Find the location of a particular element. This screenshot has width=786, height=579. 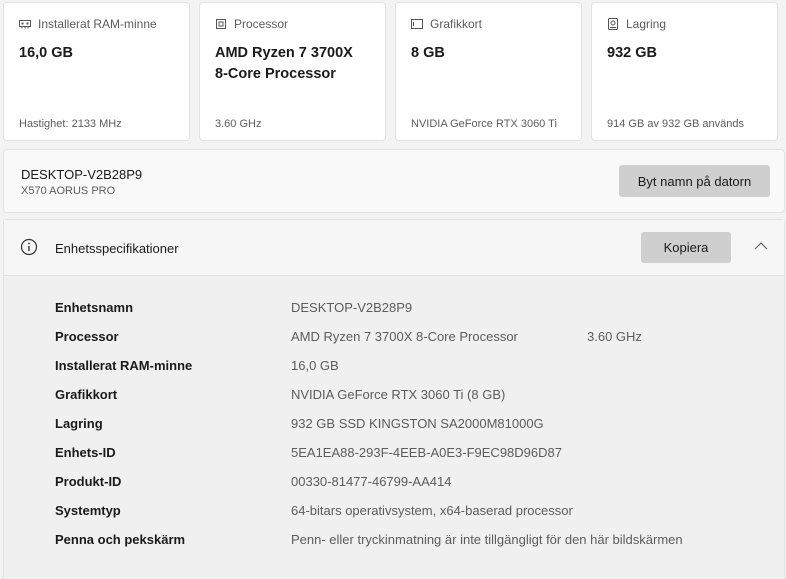

storage-icon is located at coordinates (613, 24).